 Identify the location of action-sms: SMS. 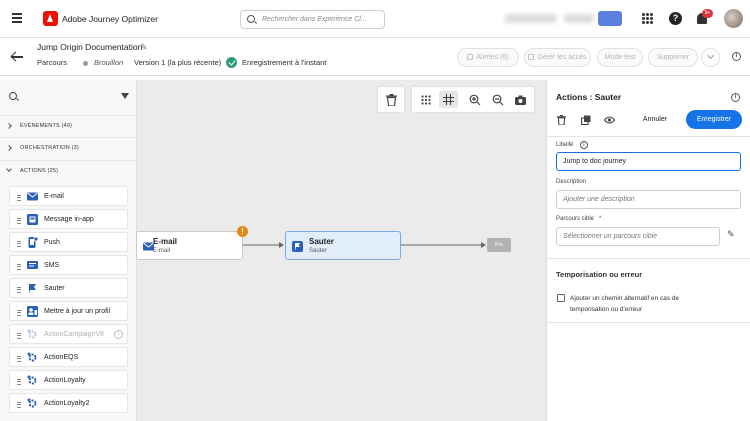
(68, 265).